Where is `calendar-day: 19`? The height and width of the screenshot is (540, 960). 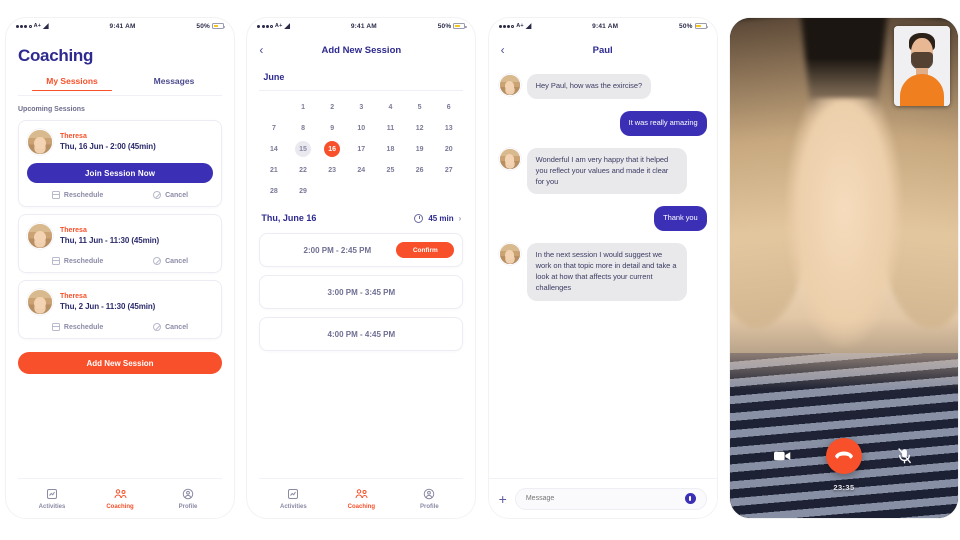 calendar-day: 19 is located at coordinates (420, 149).